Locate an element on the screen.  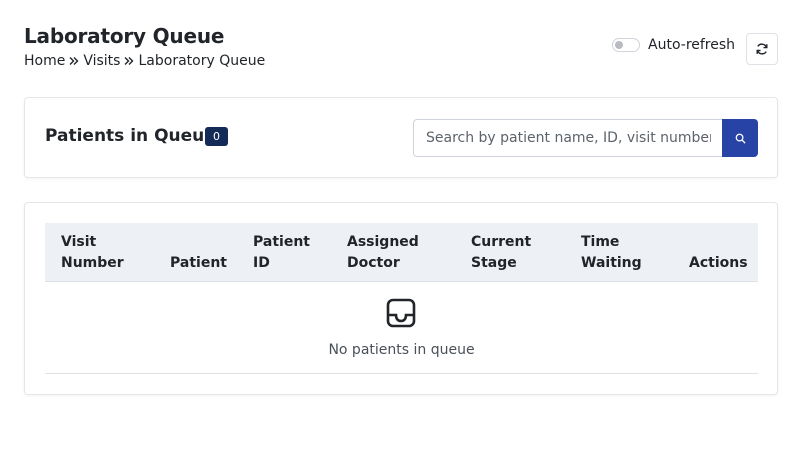
col-time-waiting: Time Waiting is located at coordinates (611, 253).